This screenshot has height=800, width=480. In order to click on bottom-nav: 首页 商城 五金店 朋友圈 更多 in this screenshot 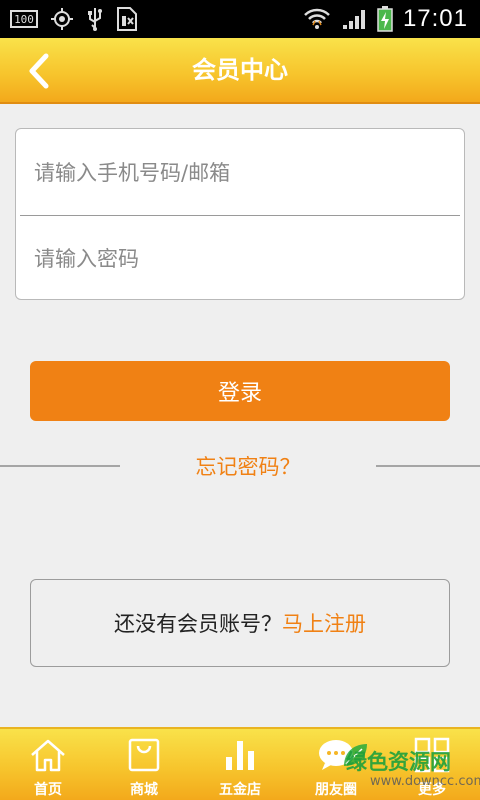, I will do `click(240, 763)`.